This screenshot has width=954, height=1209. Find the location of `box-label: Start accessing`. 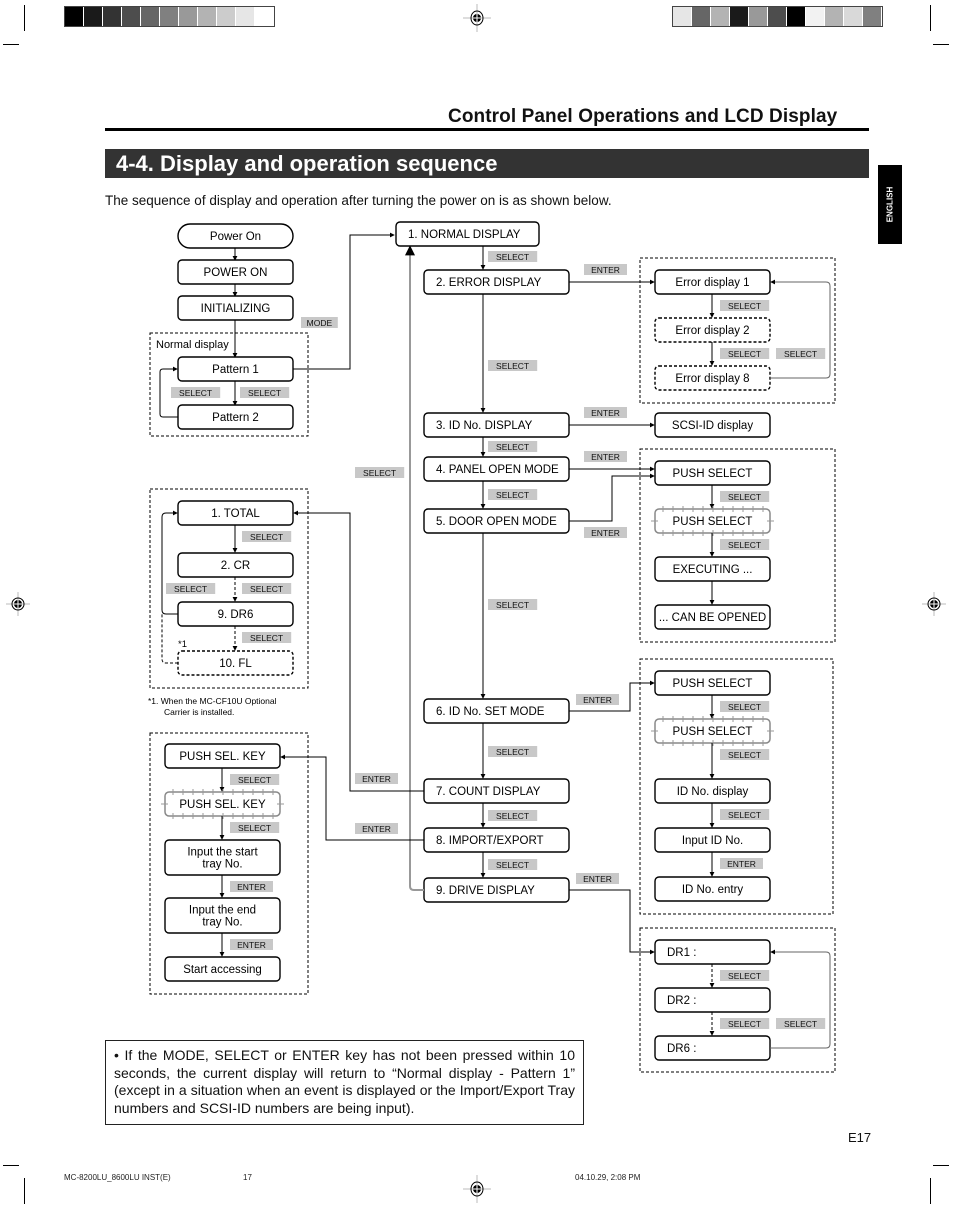

box-label: Start accessing is located at coordinates (222, 970).